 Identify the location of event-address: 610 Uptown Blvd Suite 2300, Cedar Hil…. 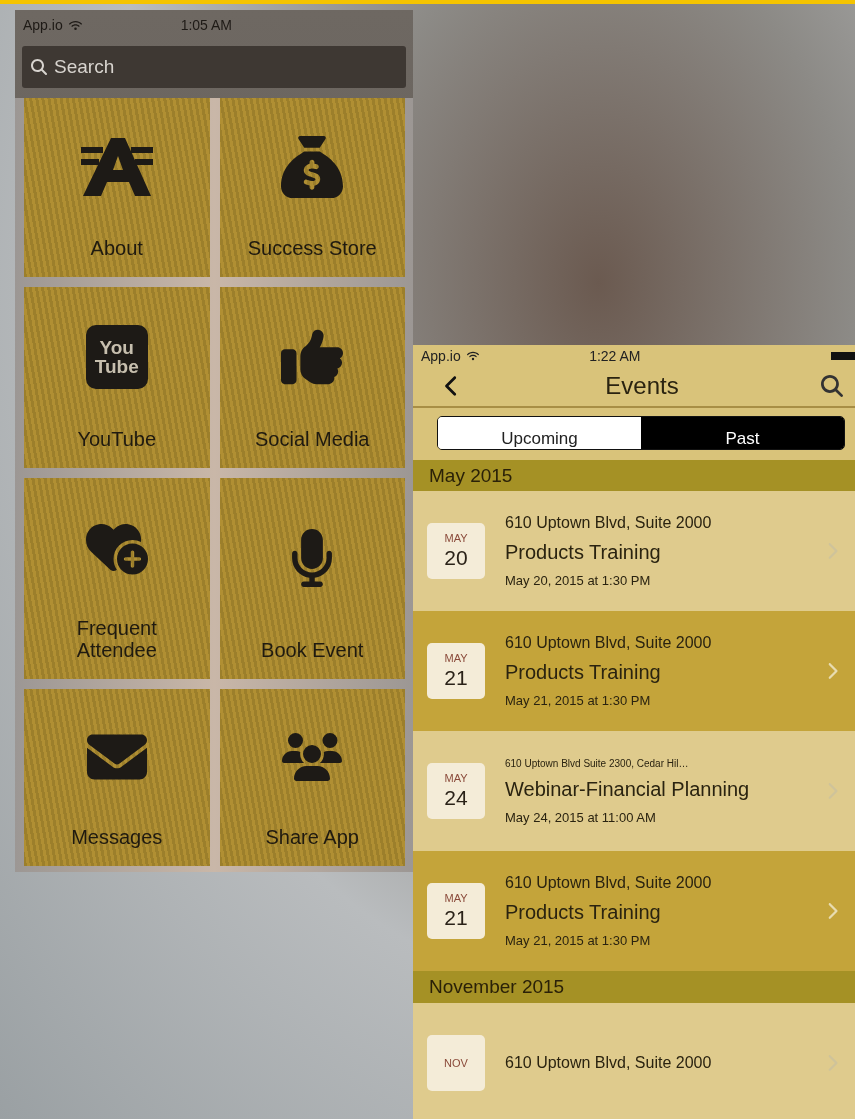
(597, 763).